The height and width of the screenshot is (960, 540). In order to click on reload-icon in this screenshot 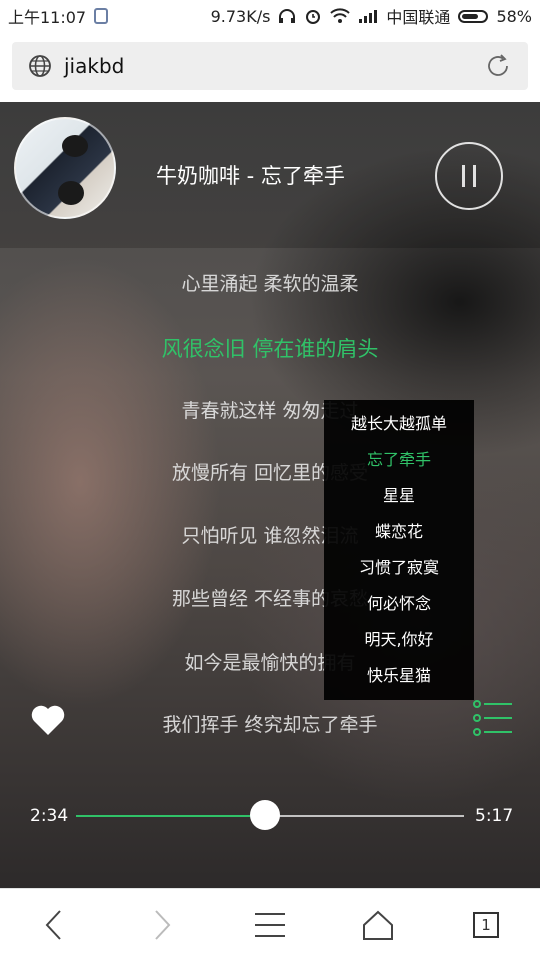, I will do `click(498, 66)`.